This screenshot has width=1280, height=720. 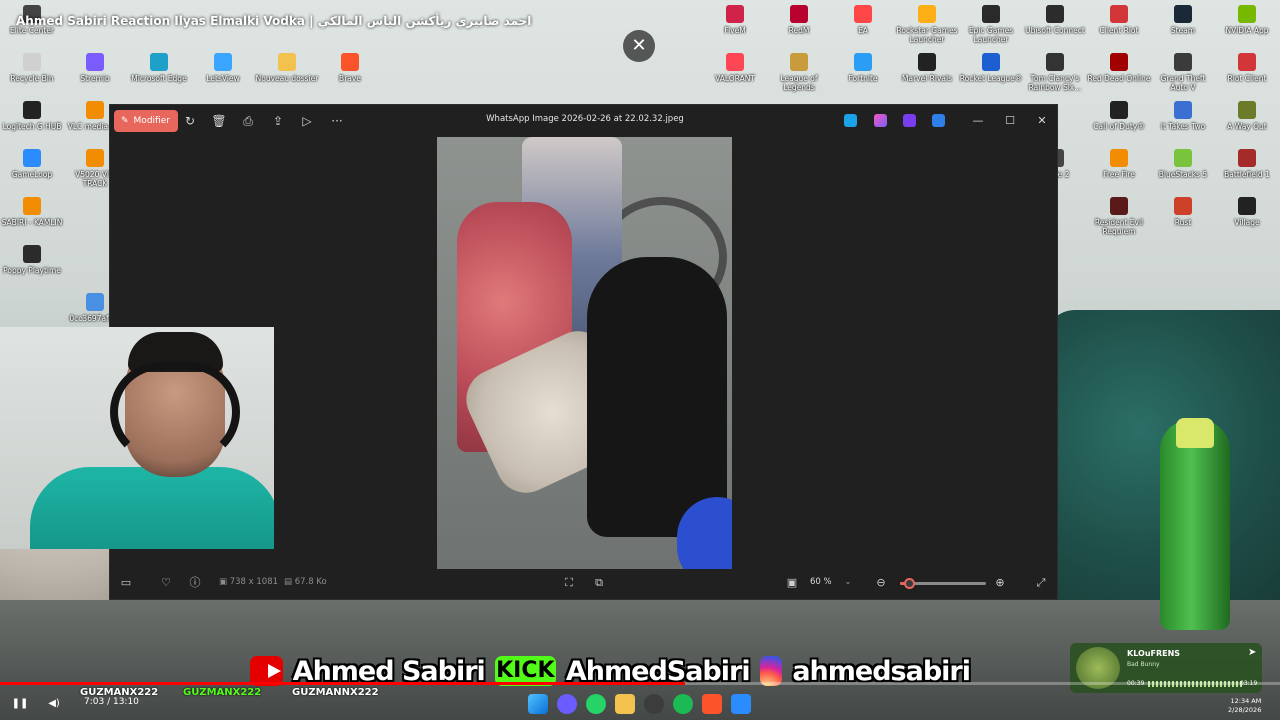 What do you see at coordinates (821, 582) in the screenshot?
I see `zoom-level: 60 %` at bounding box center [821, 582].